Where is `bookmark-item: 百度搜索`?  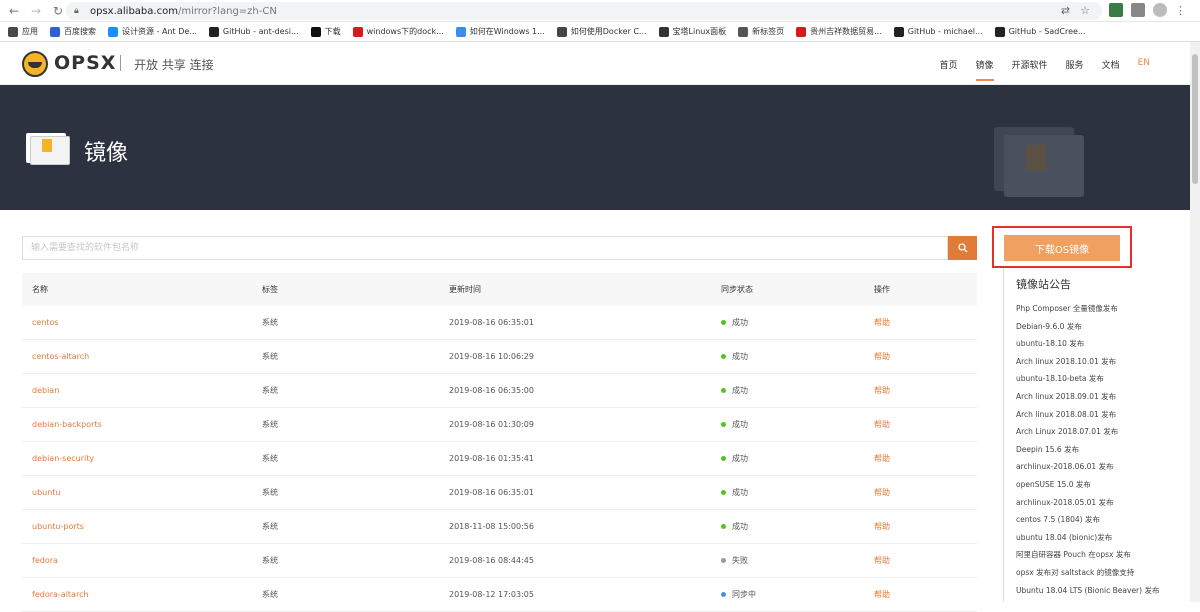 bookmark-item: 百度搜索 is located at coordinates (73, 31).